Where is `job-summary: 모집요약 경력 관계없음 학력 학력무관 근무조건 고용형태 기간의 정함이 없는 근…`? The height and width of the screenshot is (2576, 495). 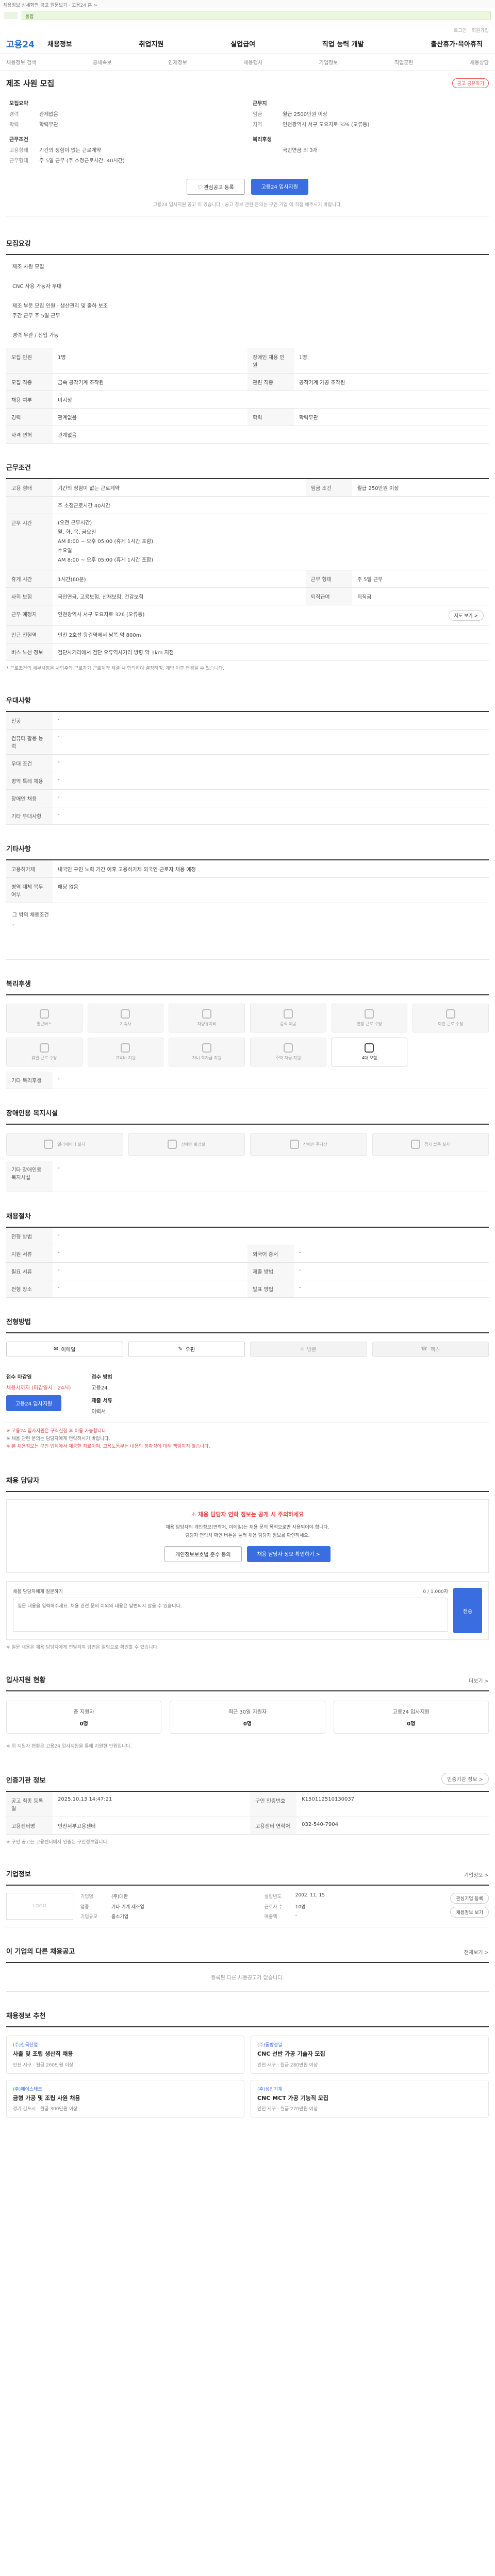 job-summary: 모집요약 경력 관계없음 학력 학력무관 근무조건 고용형태 기간의 정함이 없는 근… is located at coordinates (247, 132).